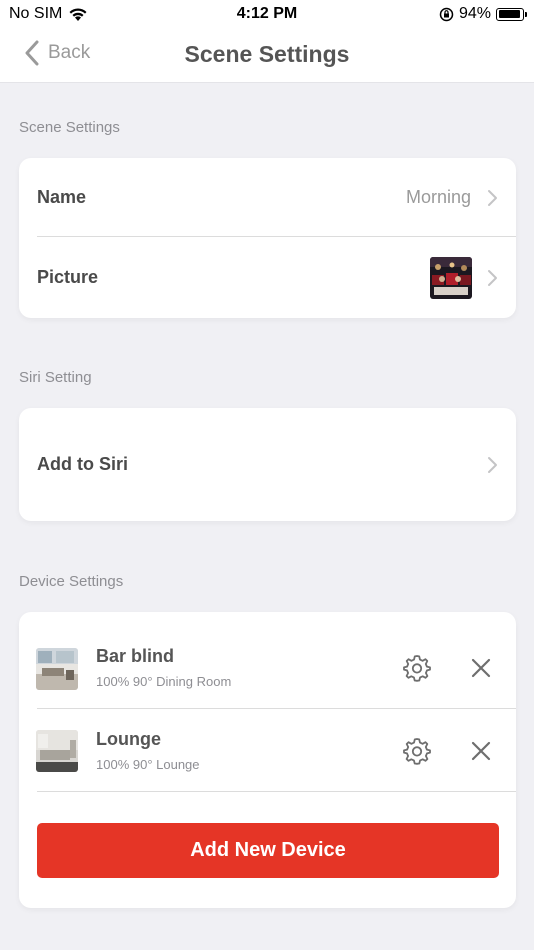 This screenshot has width=534, height=950. I want to click on name-row: Name Morning, so click(267, 197).